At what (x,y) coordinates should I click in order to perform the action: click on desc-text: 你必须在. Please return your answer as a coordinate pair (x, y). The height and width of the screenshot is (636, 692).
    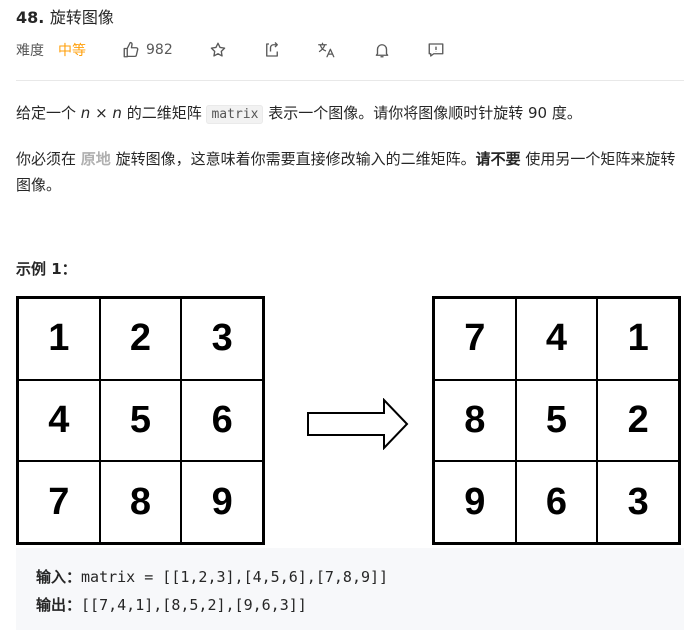
    Looking at the image, I should click on (48, 159).